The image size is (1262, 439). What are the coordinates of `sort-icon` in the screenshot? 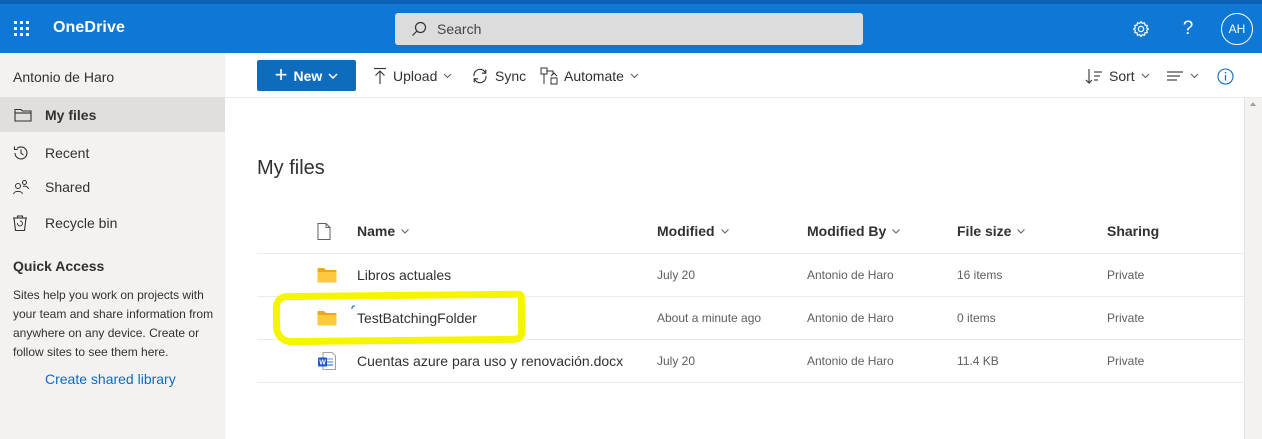 It's located at (1093, 76).